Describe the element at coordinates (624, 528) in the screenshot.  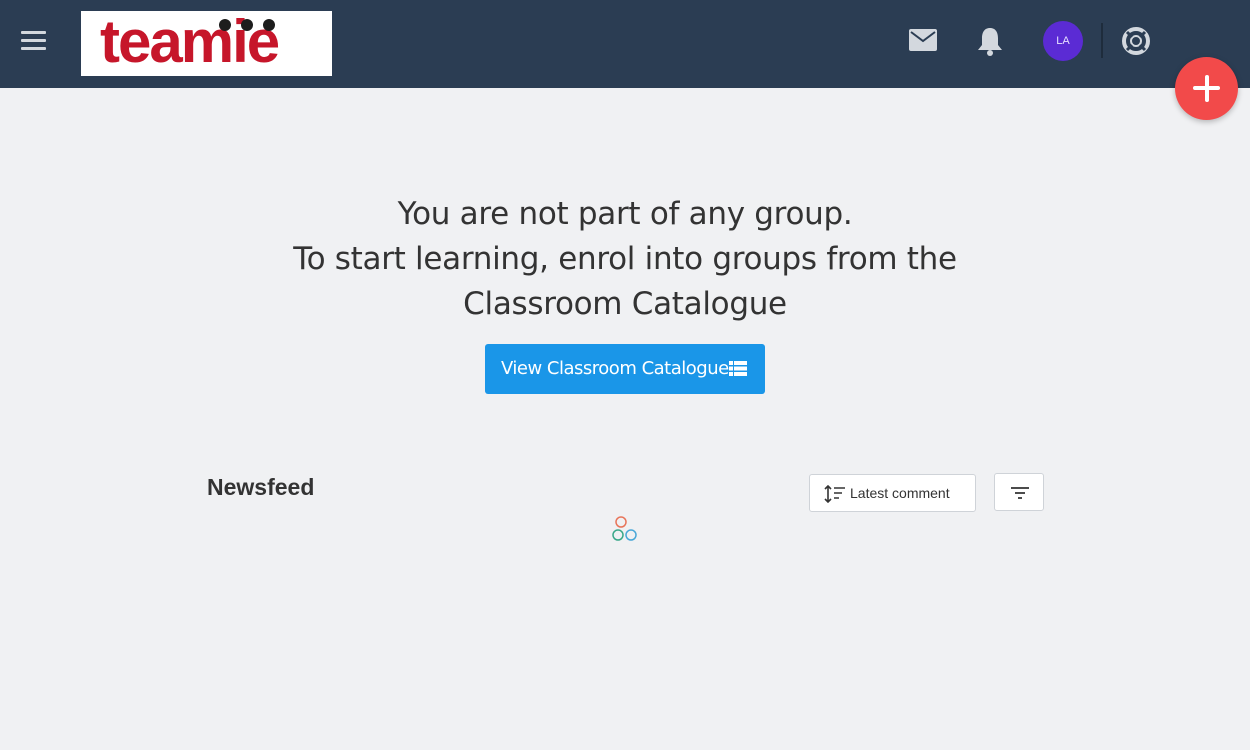
I see `loading-spinner-icon` at that location.